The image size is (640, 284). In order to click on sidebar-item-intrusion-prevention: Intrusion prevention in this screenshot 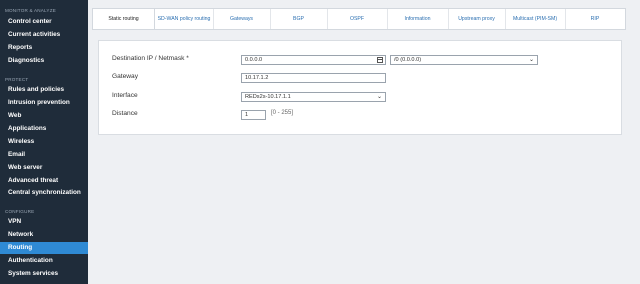, I will do `click(44, 103)`.